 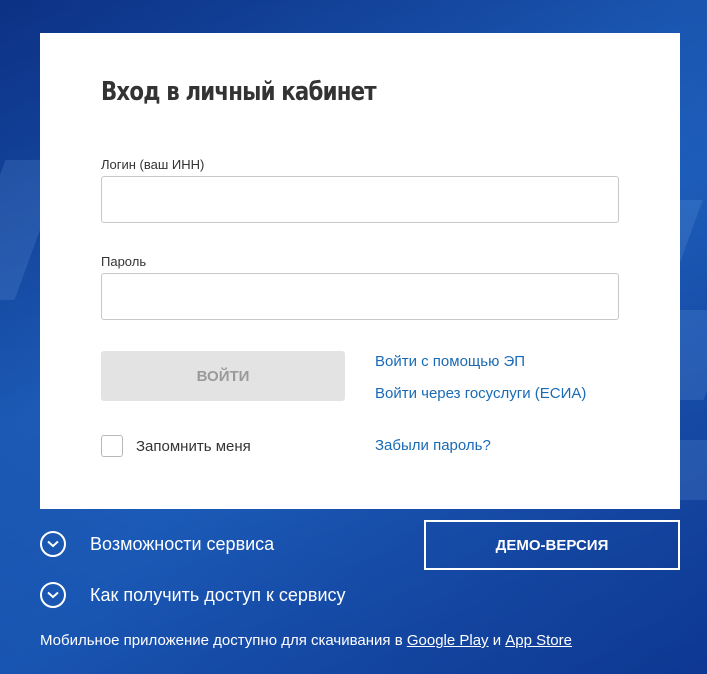 I want to click on login-with-esia-link: Войти через госуслуги (ЕСИА), so click(x=480, y=393).